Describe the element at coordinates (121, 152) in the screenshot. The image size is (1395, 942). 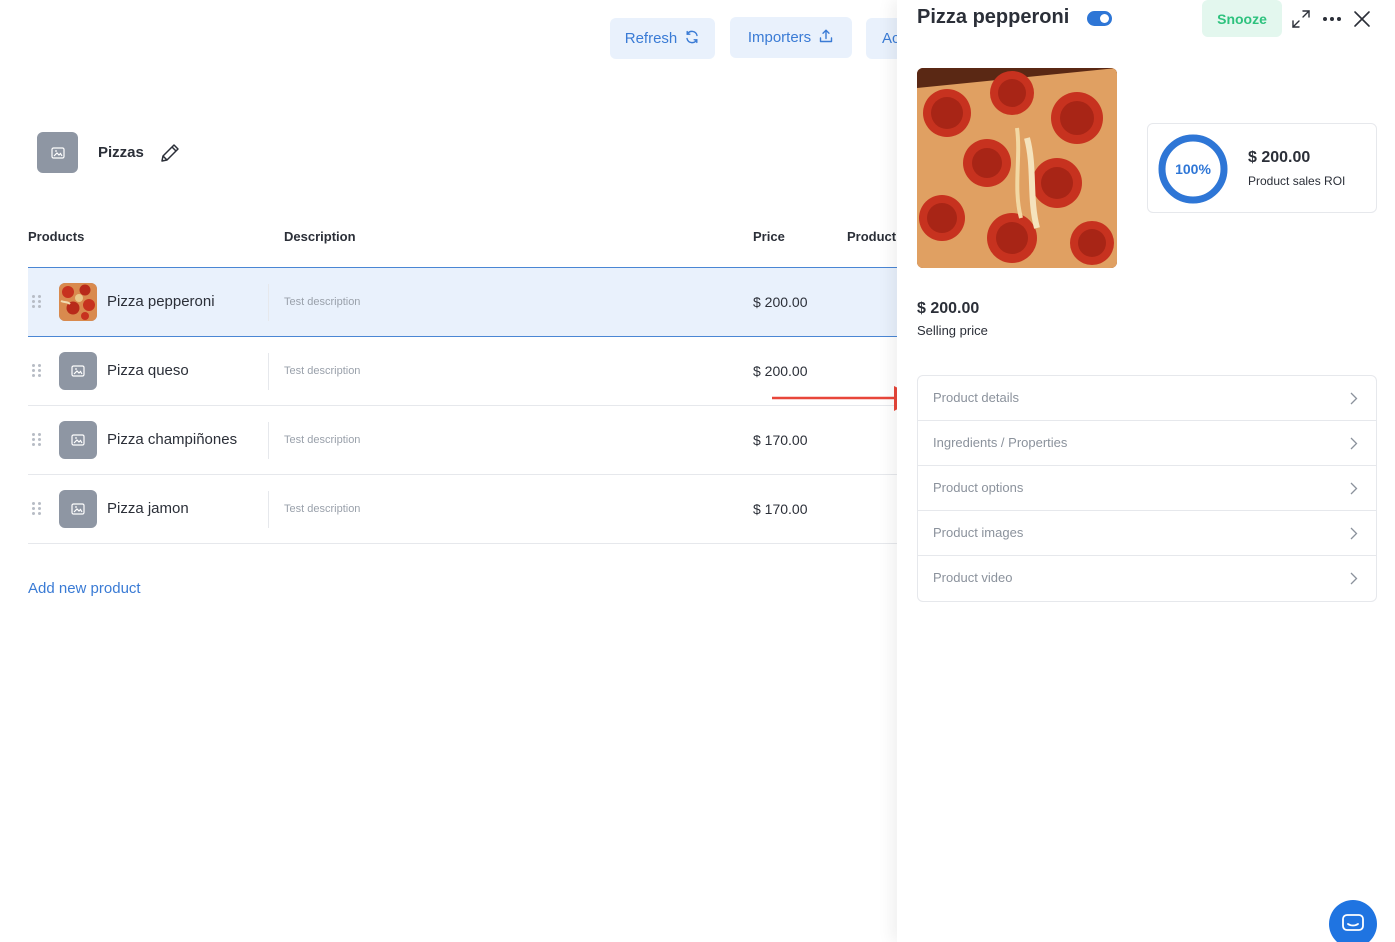
I see `category-title: Pizzas` at that location.